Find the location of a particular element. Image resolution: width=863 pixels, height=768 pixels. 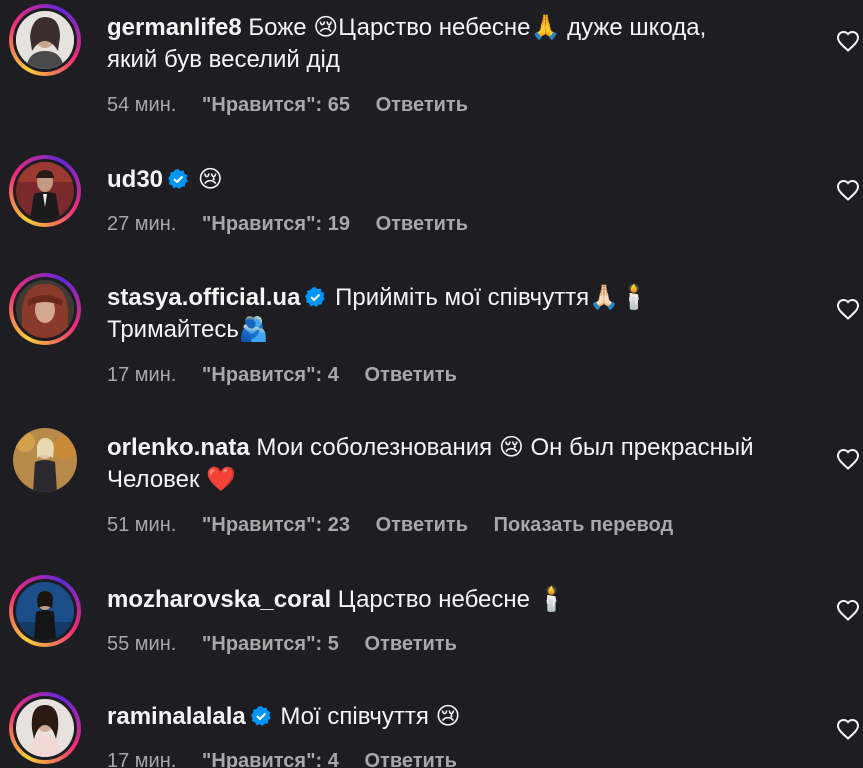

comment-text-line2: Тримайтесь🫂 is located at coordinates (188, 329).